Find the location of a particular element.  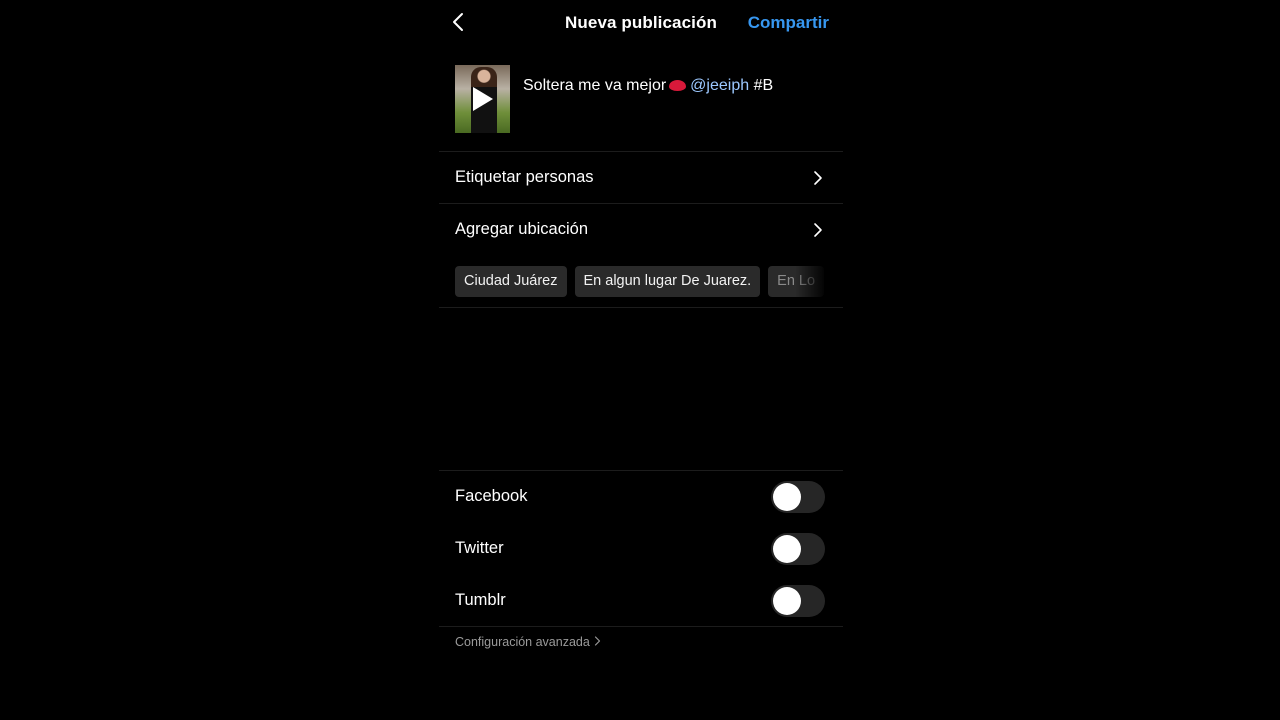

tumblr-toggle is located at coordinates (798, 601).